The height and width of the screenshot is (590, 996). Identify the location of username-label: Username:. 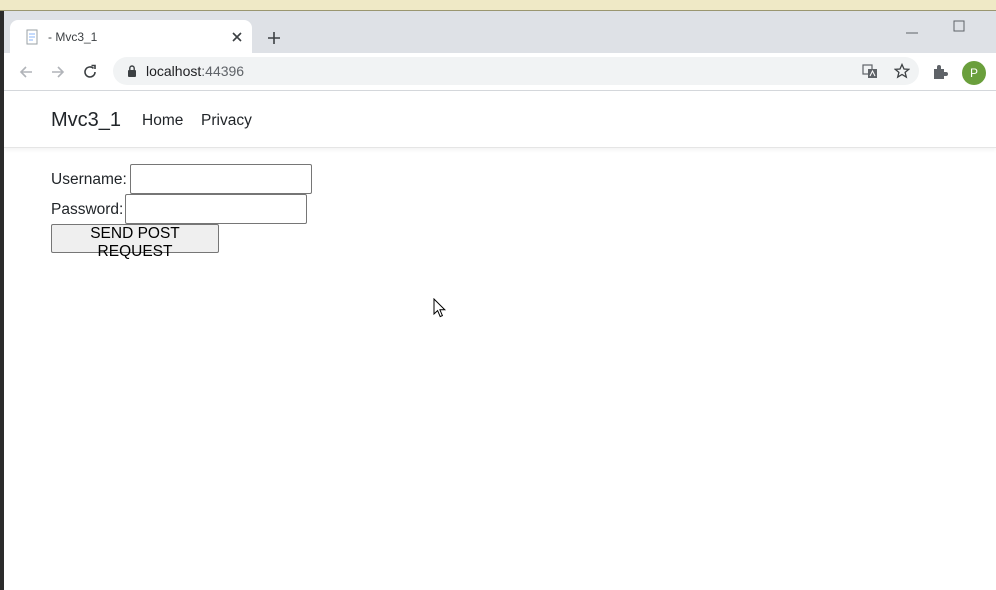
(89, 179).